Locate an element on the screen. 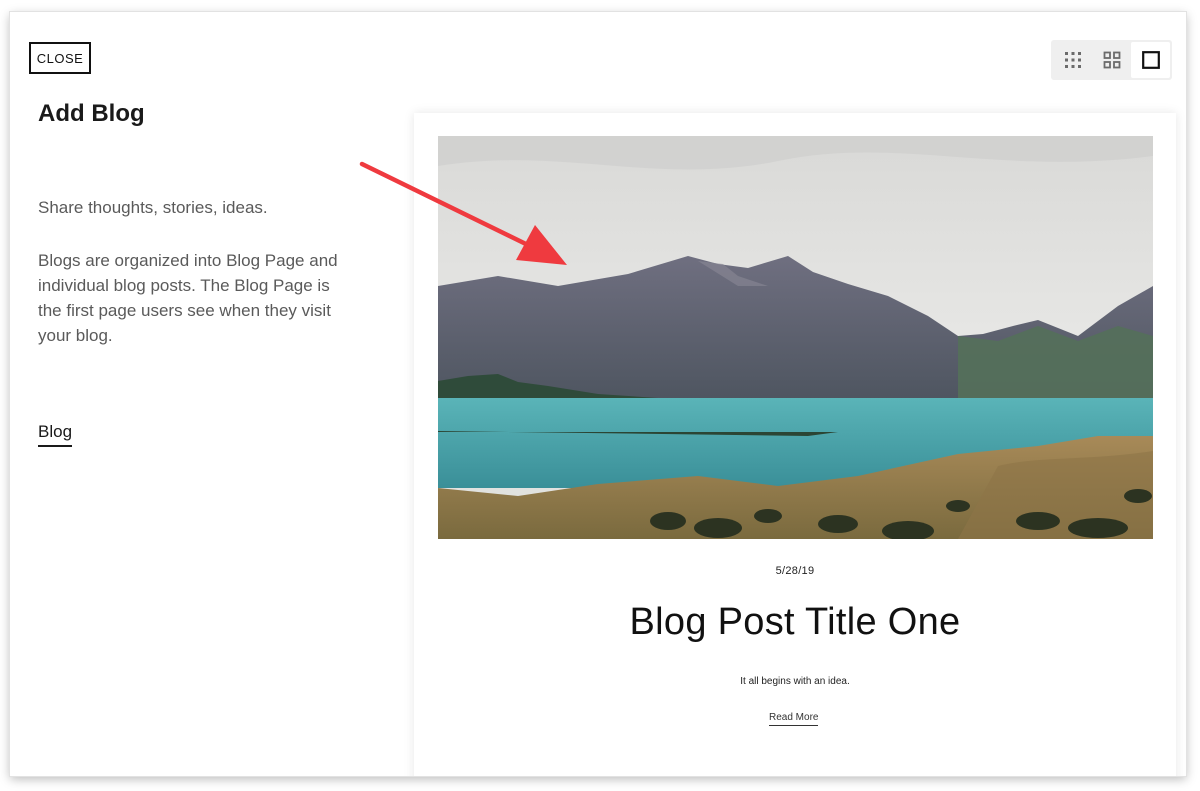  blog-option-link: Blog is located at coordinates (55, 434).